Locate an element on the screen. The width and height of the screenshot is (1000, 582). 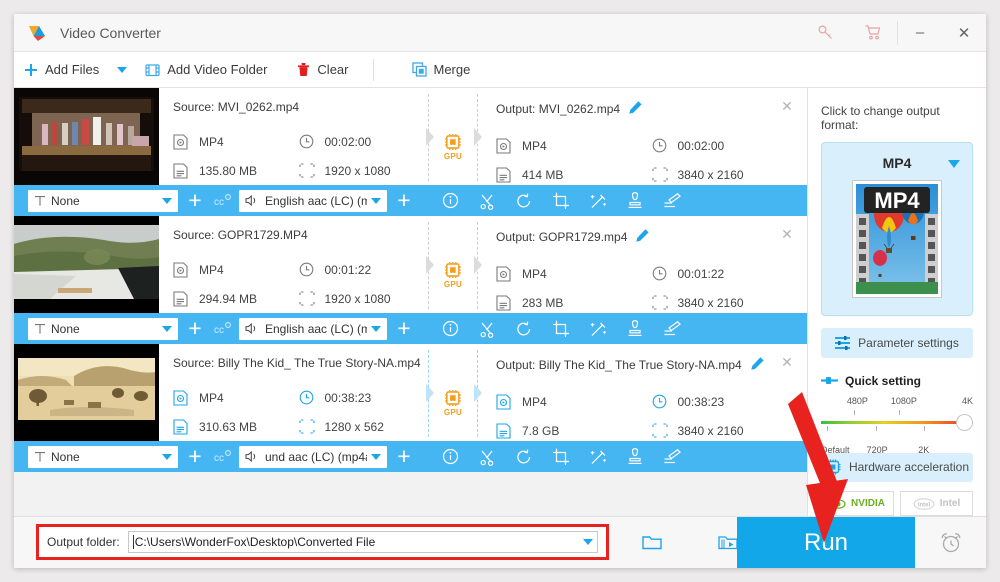
text-icon is located at coordinates (40, 200).